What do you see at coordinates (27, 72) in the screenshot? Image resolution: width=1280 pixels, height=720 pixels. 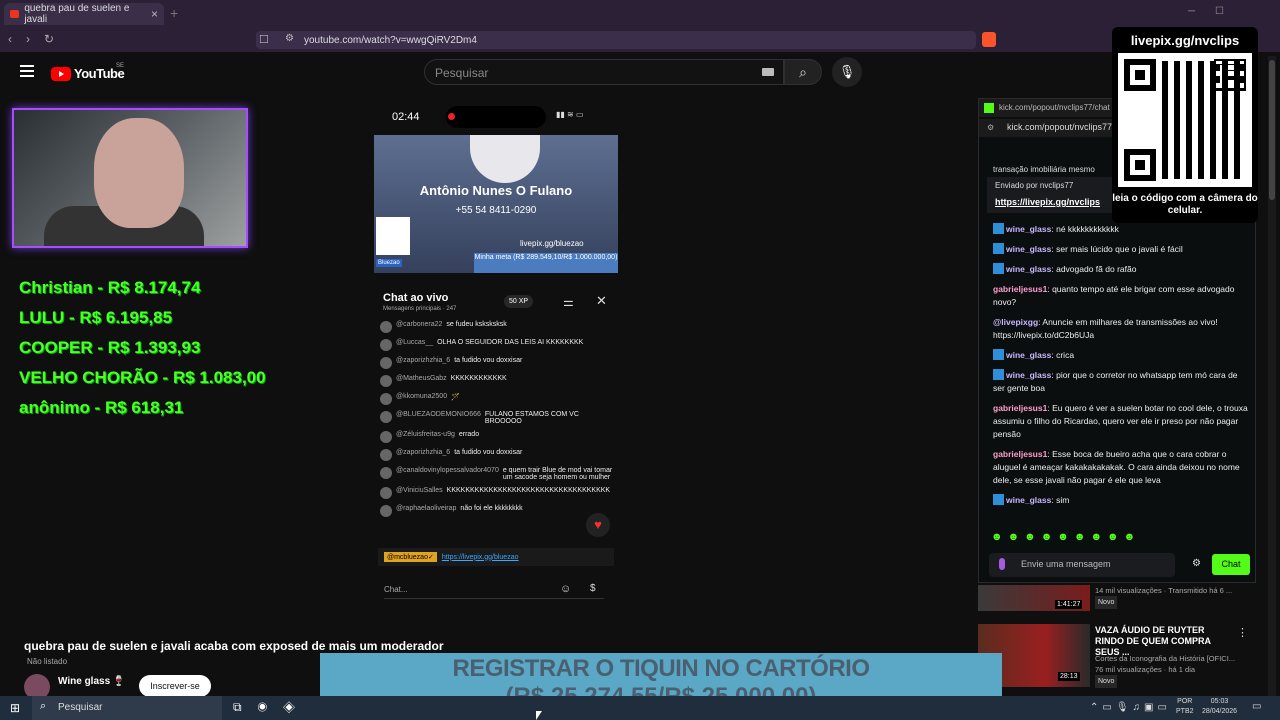 I see `hamburger-menu-icon` at bounding box center [27, 72].